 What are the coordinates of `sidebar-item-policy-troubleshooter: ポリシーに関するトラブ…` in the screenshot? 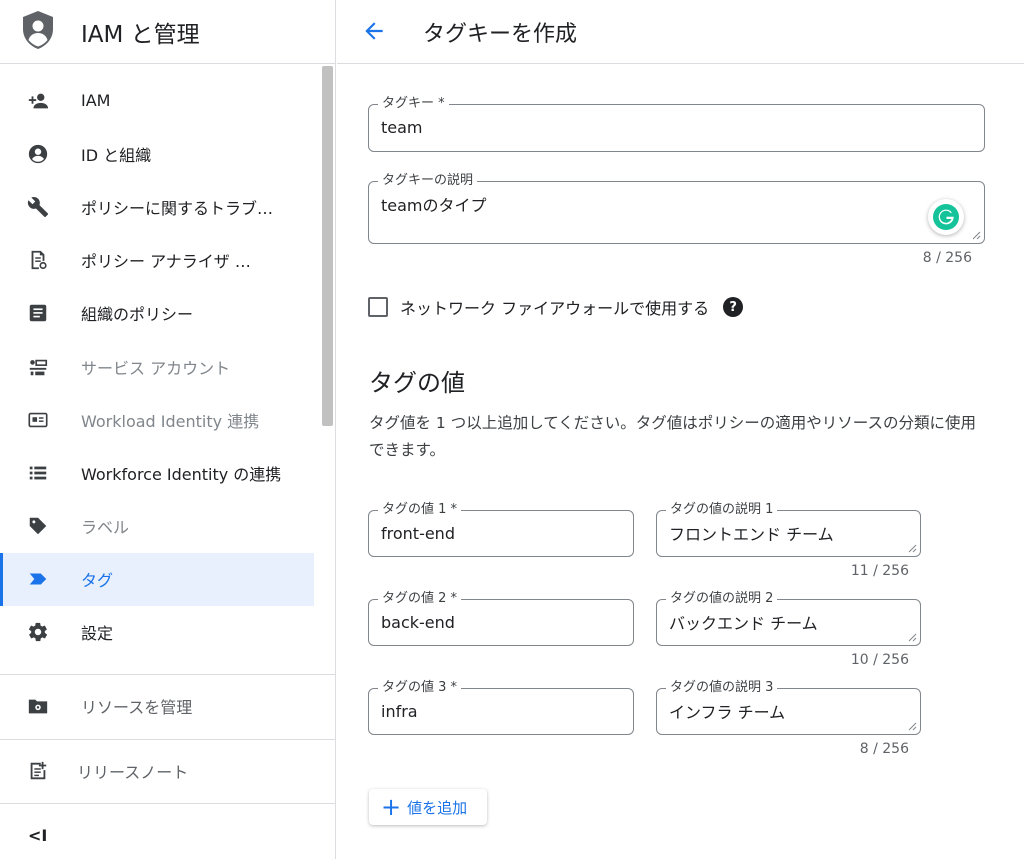 It's located at (160, 206).